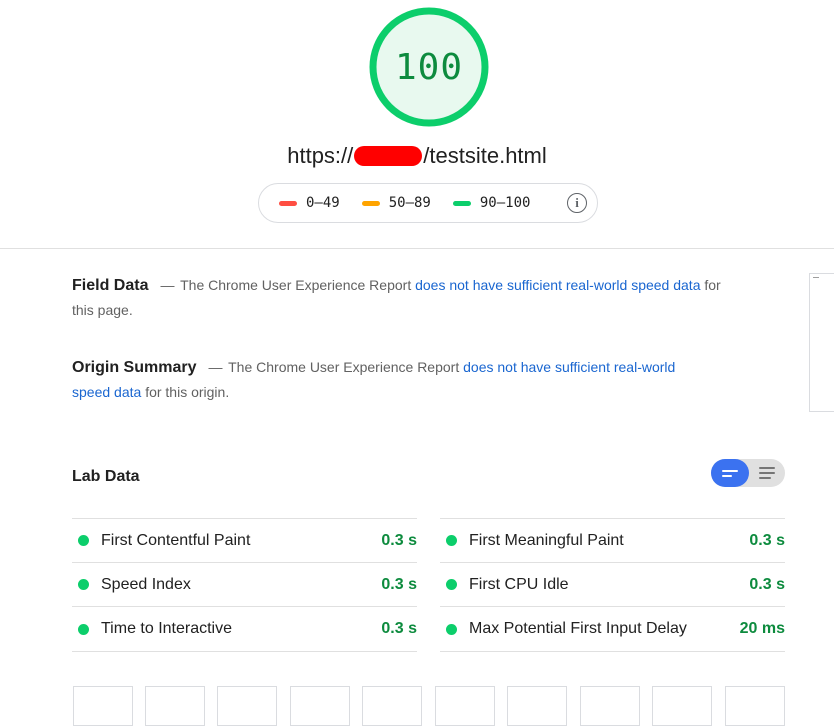 This screenshot has height=726, width=834. What do you see at coordinates (821, 342) in the screenshot?
I see `side-preview-frame` at bounding box center [821, 342].